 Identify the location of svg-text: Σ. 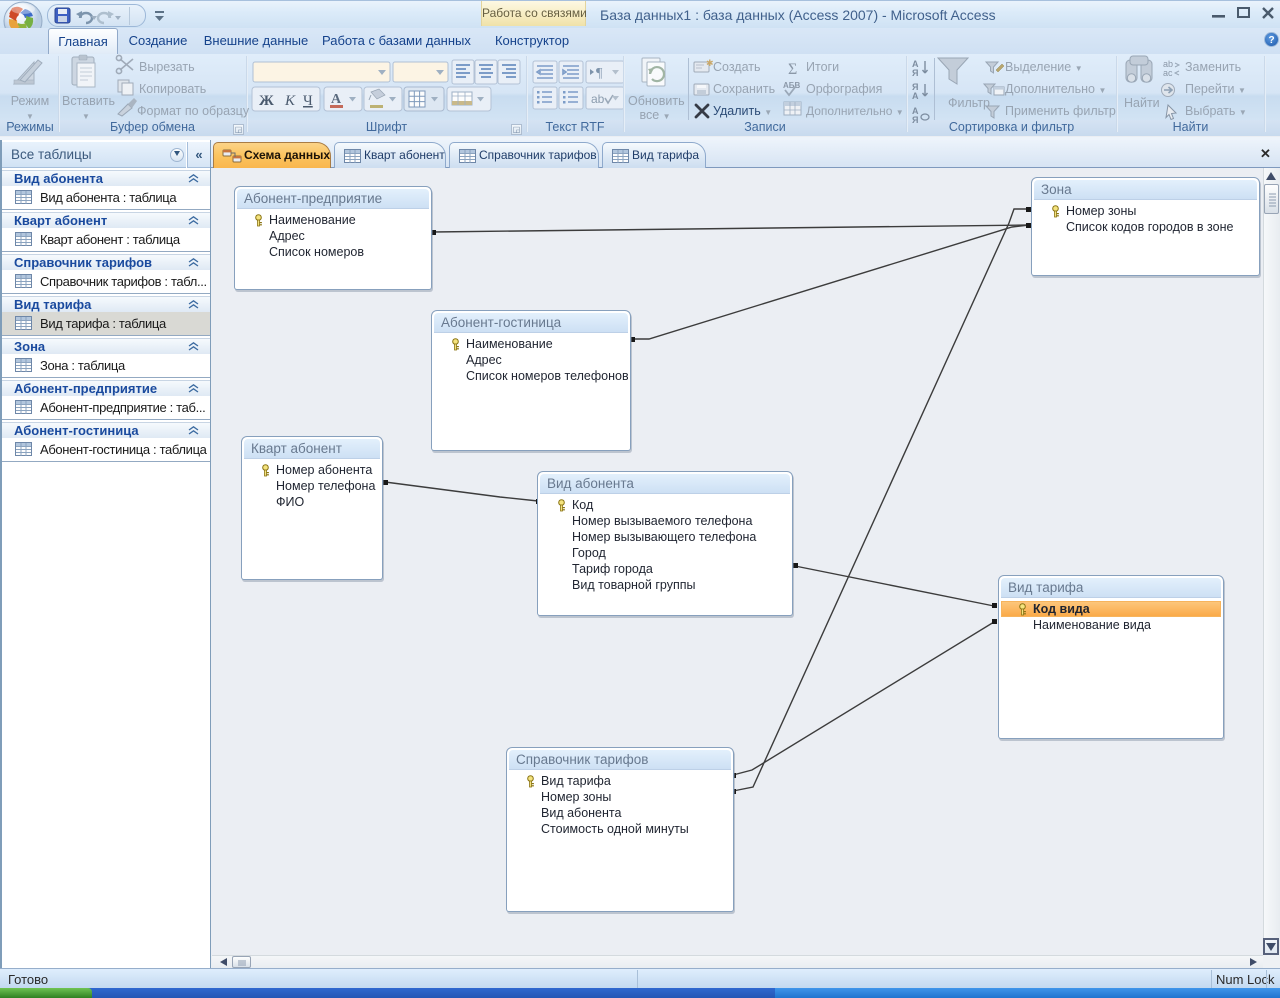
(792, 69).